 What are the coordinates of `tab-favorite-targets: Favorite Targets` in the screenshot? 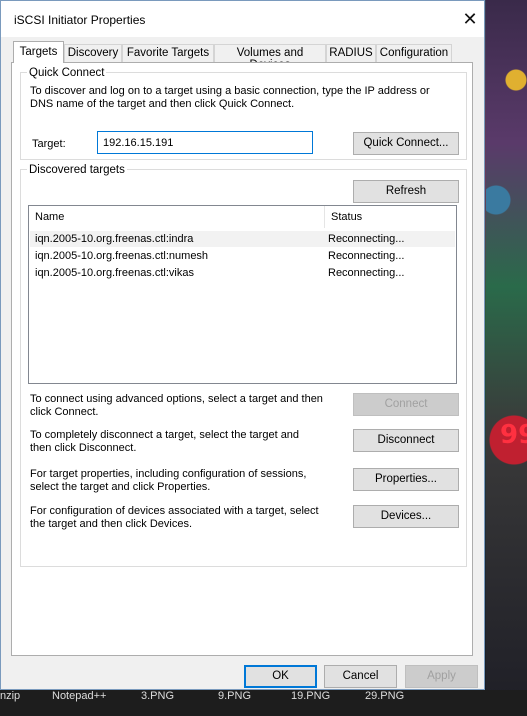 It's located at (168, 53).